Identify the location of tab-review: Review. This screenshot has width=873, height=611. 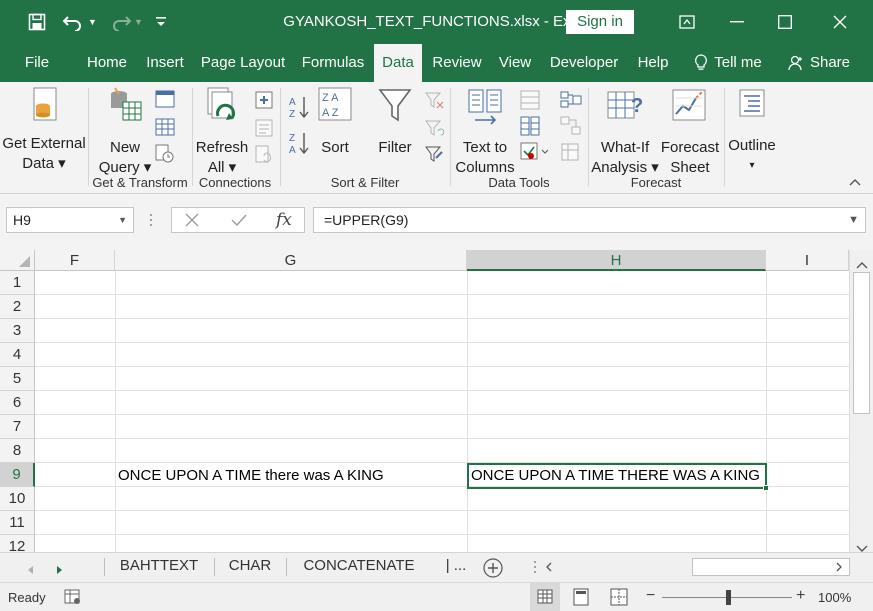
(457, 63).